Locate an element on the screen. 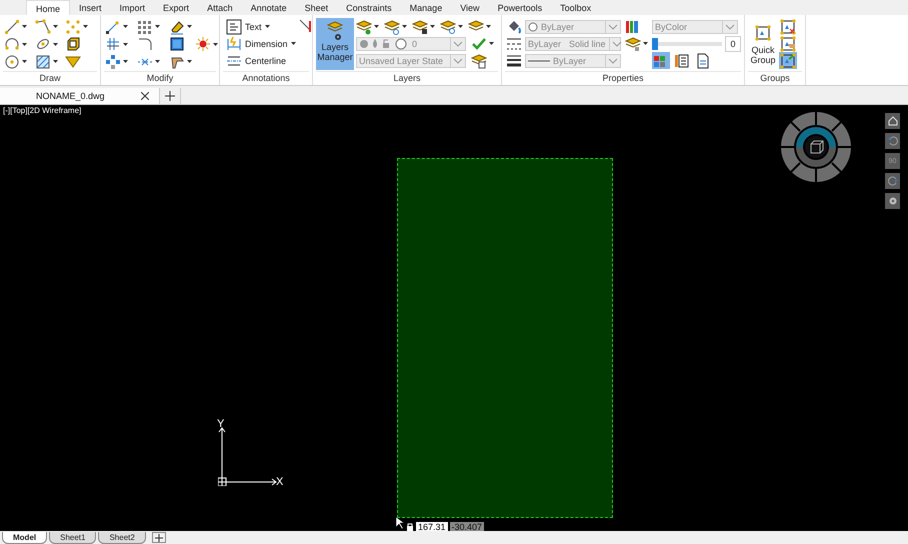 The image size is (908, 544). document-tab: NONAME_0.dwg is located at coordinates (80, 96).